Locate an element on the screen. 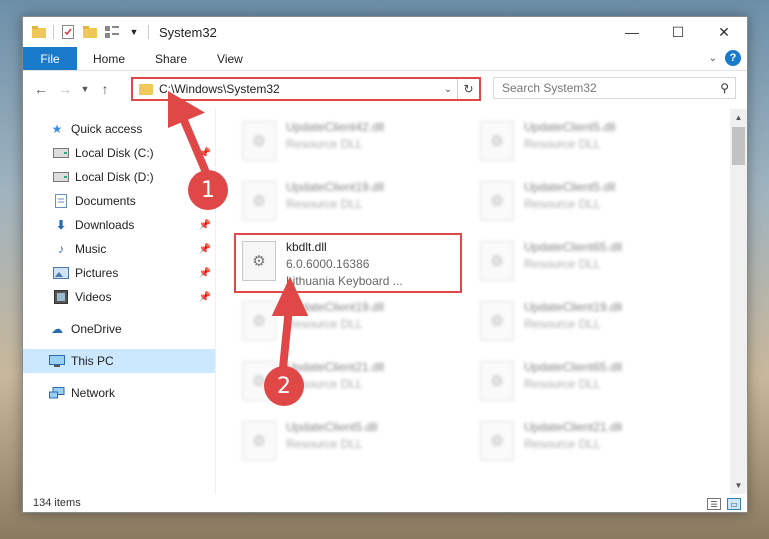 Image resolution: width=769 pixels, height=539 pixels. annotation-arrows is located at coordinates (238, 231).